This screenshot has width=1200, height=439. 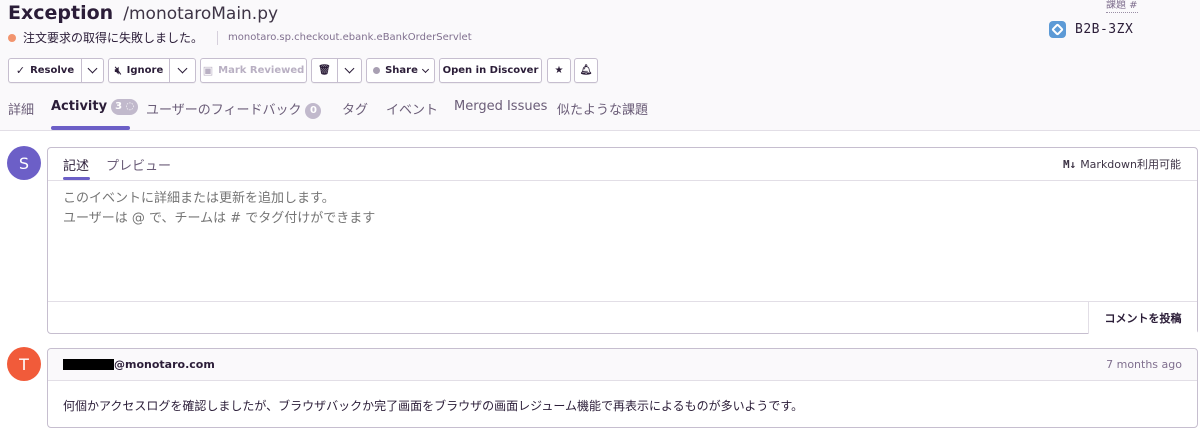 I want to click on share-status-icon, so click(x=377, y=70).